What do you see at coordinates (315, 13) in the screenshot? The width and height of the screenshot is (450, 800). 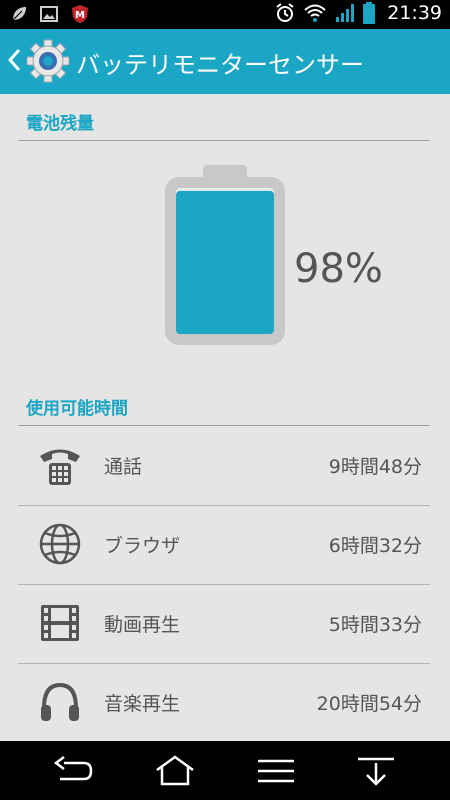 I see `wifi-icon` at bounding box center [315, 13].